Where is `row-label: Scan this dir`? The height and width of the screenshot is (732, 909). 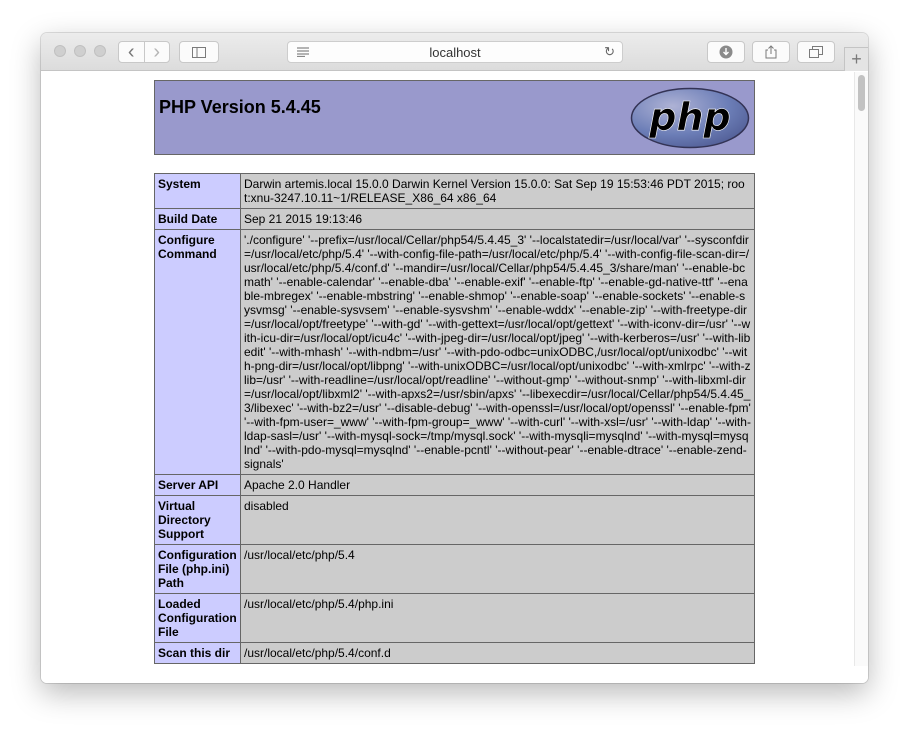 row-label: Scan this dir is located at coordinates (197, 653).